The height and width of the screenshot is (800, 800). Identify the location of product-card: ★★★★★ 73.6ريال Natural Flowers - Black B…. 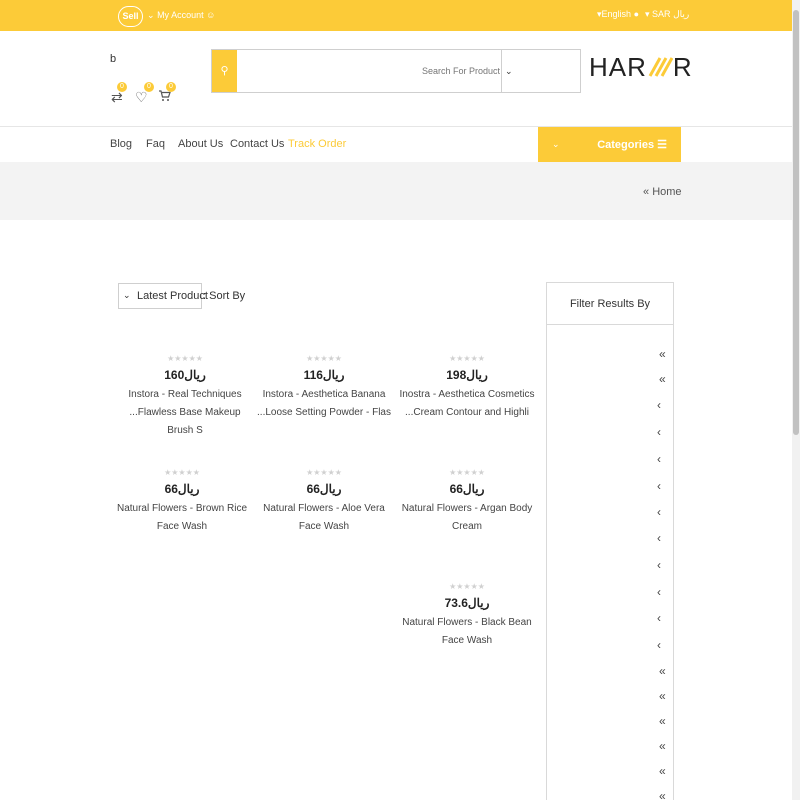
(467, 616).